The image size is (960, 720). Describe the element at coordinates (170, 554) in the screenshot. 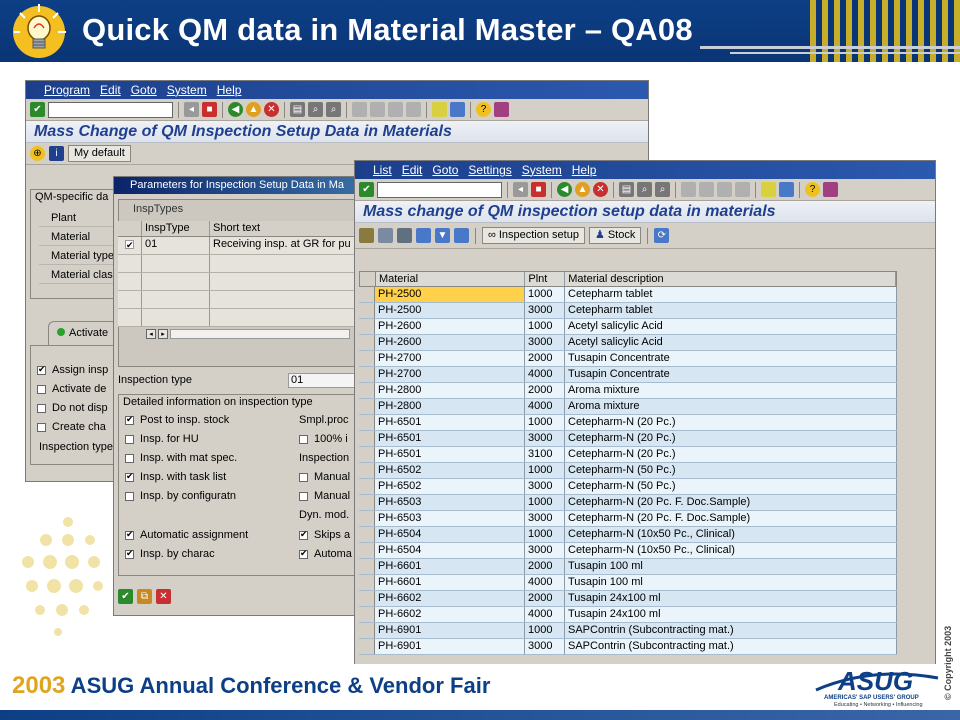

I see `check-left-6: Insp. by charac` at that location.